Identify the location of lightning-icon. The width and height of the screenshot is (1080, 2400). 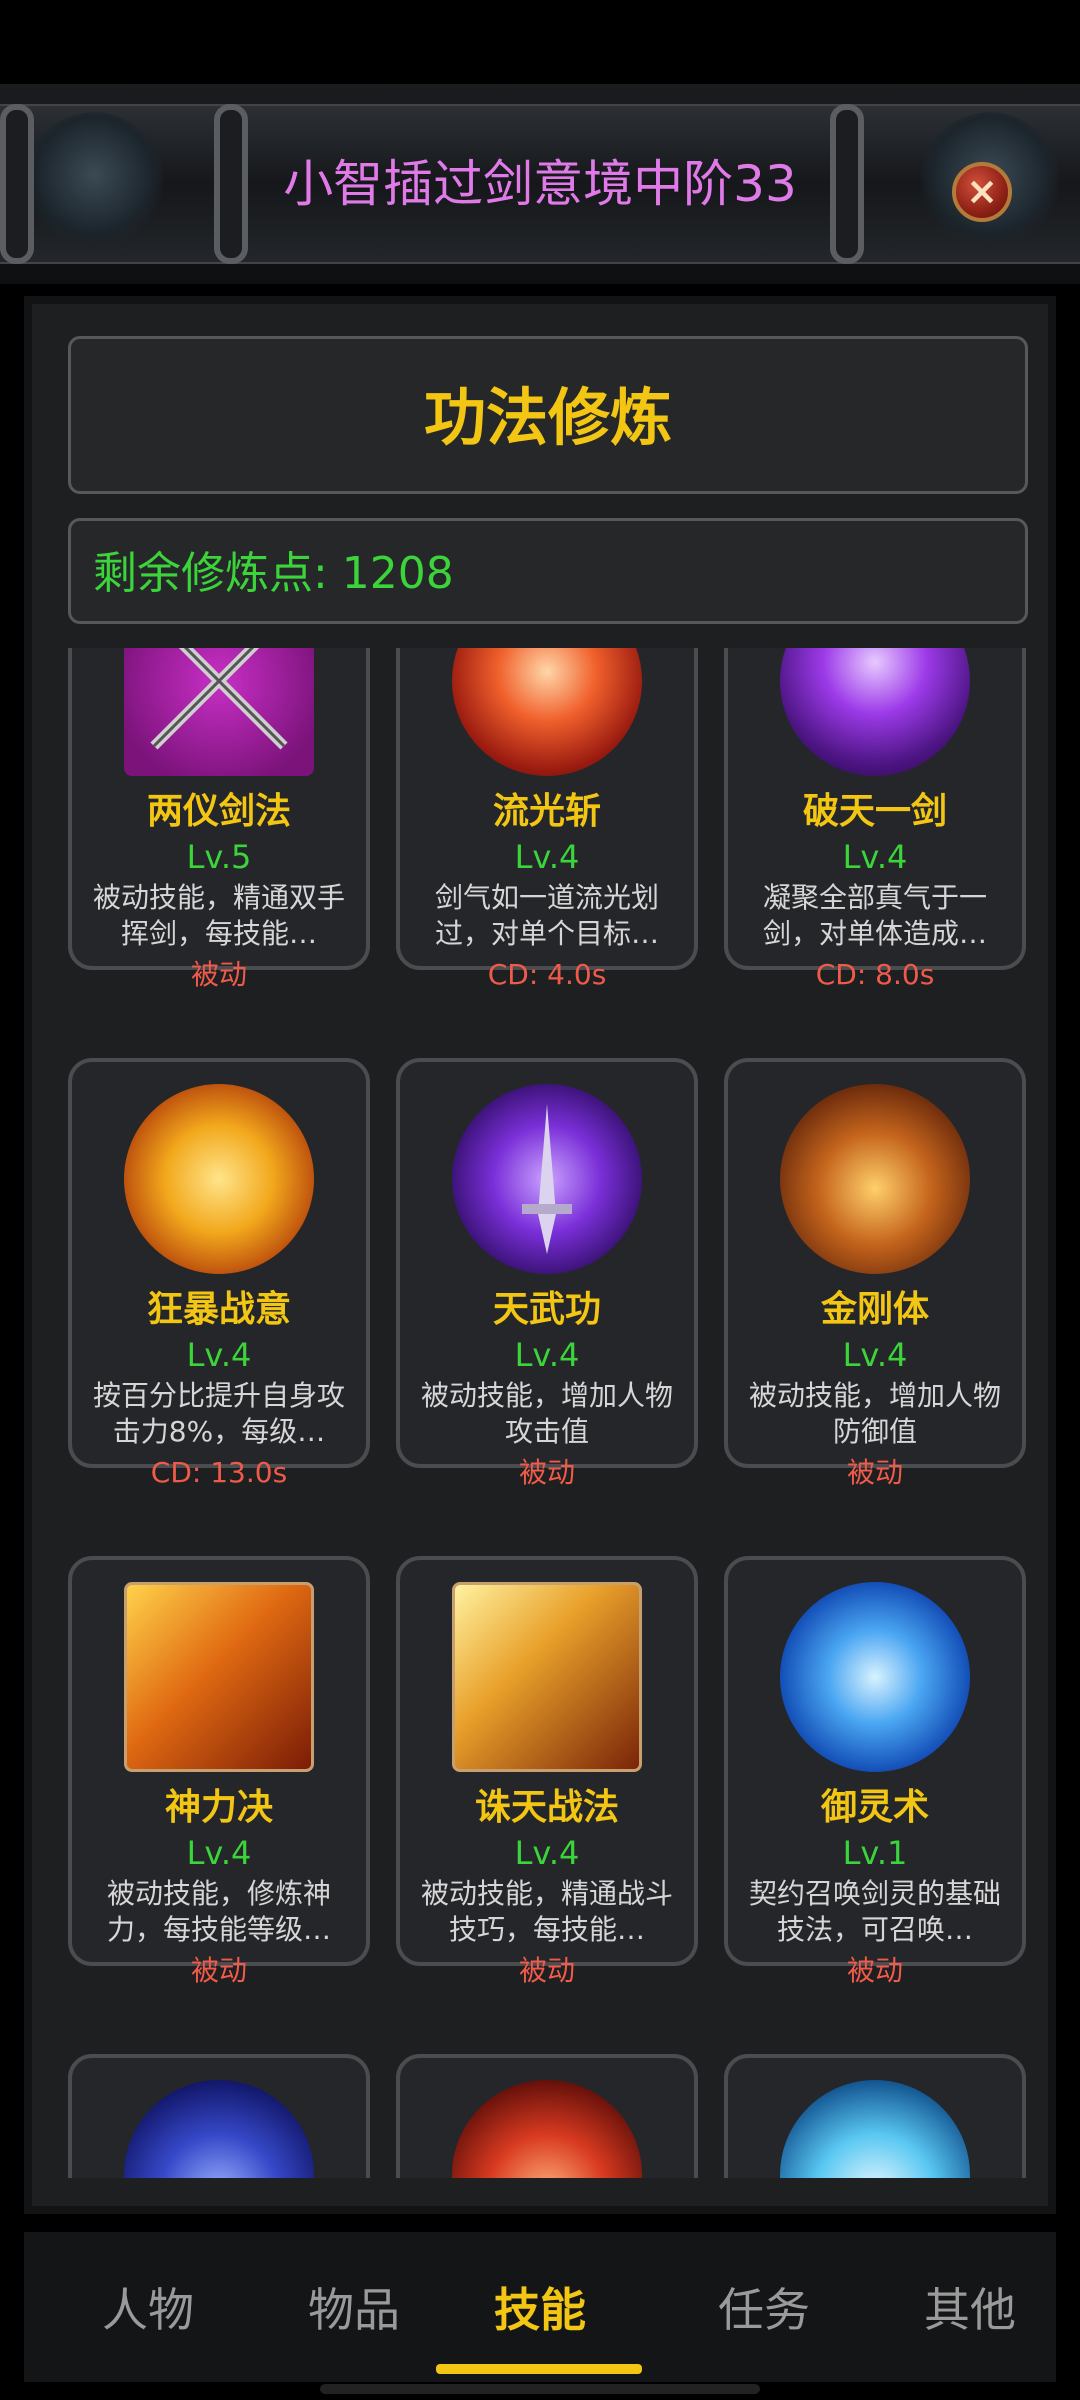
(875, 712).